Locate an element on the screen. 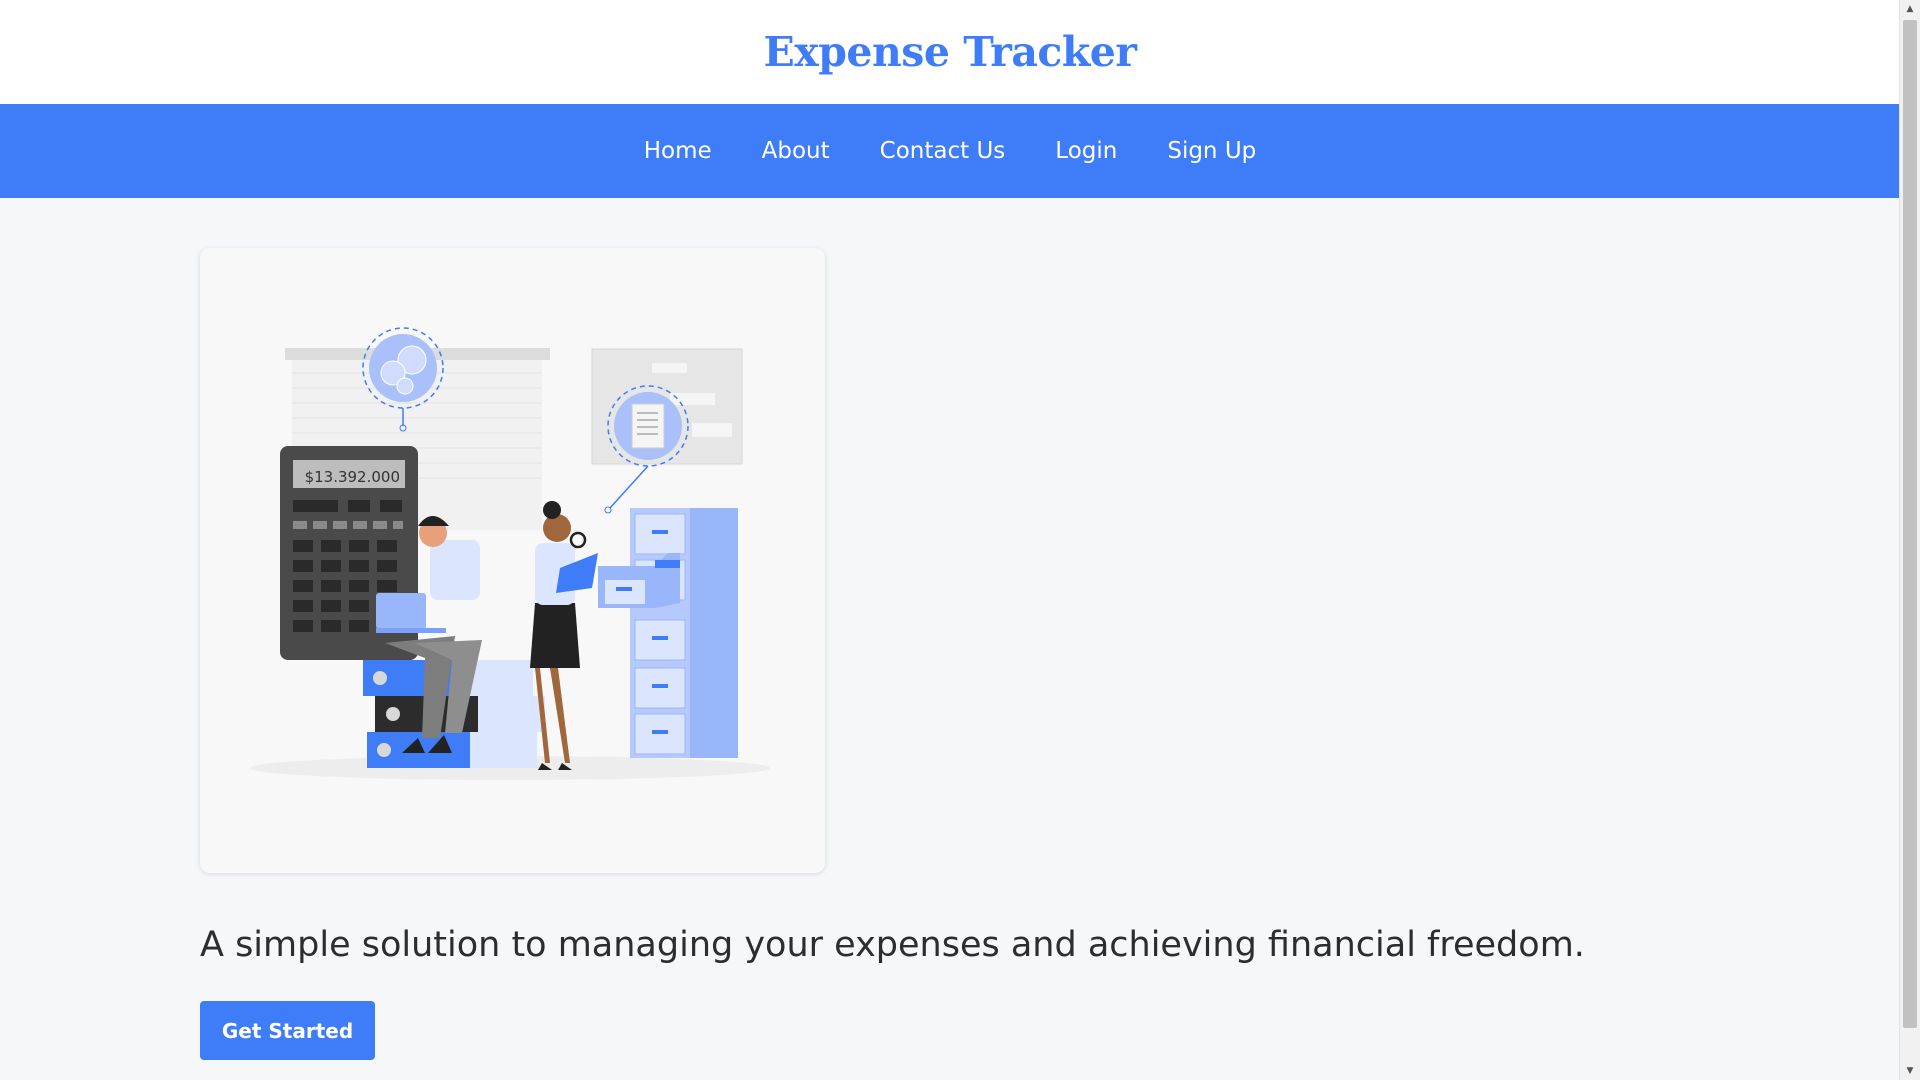 This screenshot has height=1080, width=1920. scrollbar-thumb is located at coordinates (1910, 524).